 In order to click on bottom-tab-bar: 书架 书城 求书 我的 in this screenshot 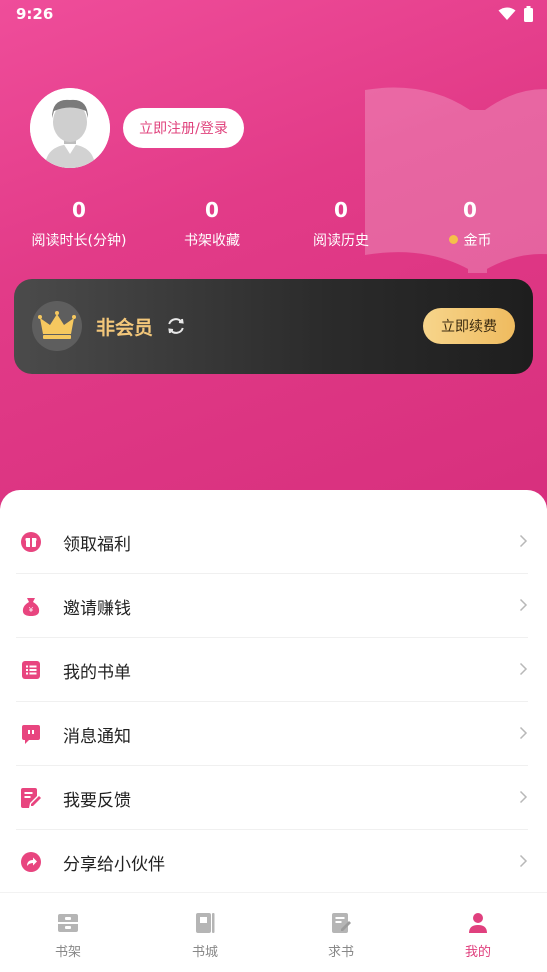, I will do `click(273, 932)`.